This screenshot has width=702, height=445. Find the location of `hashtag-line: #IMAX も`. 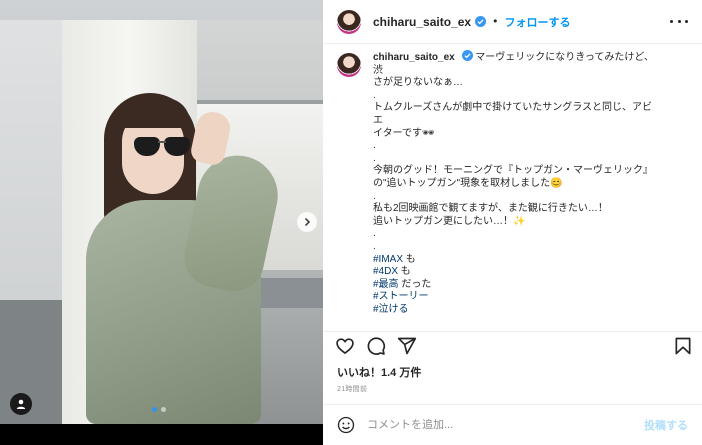

hashtag-line: #IMAX も is located at coordinates (394, 259).